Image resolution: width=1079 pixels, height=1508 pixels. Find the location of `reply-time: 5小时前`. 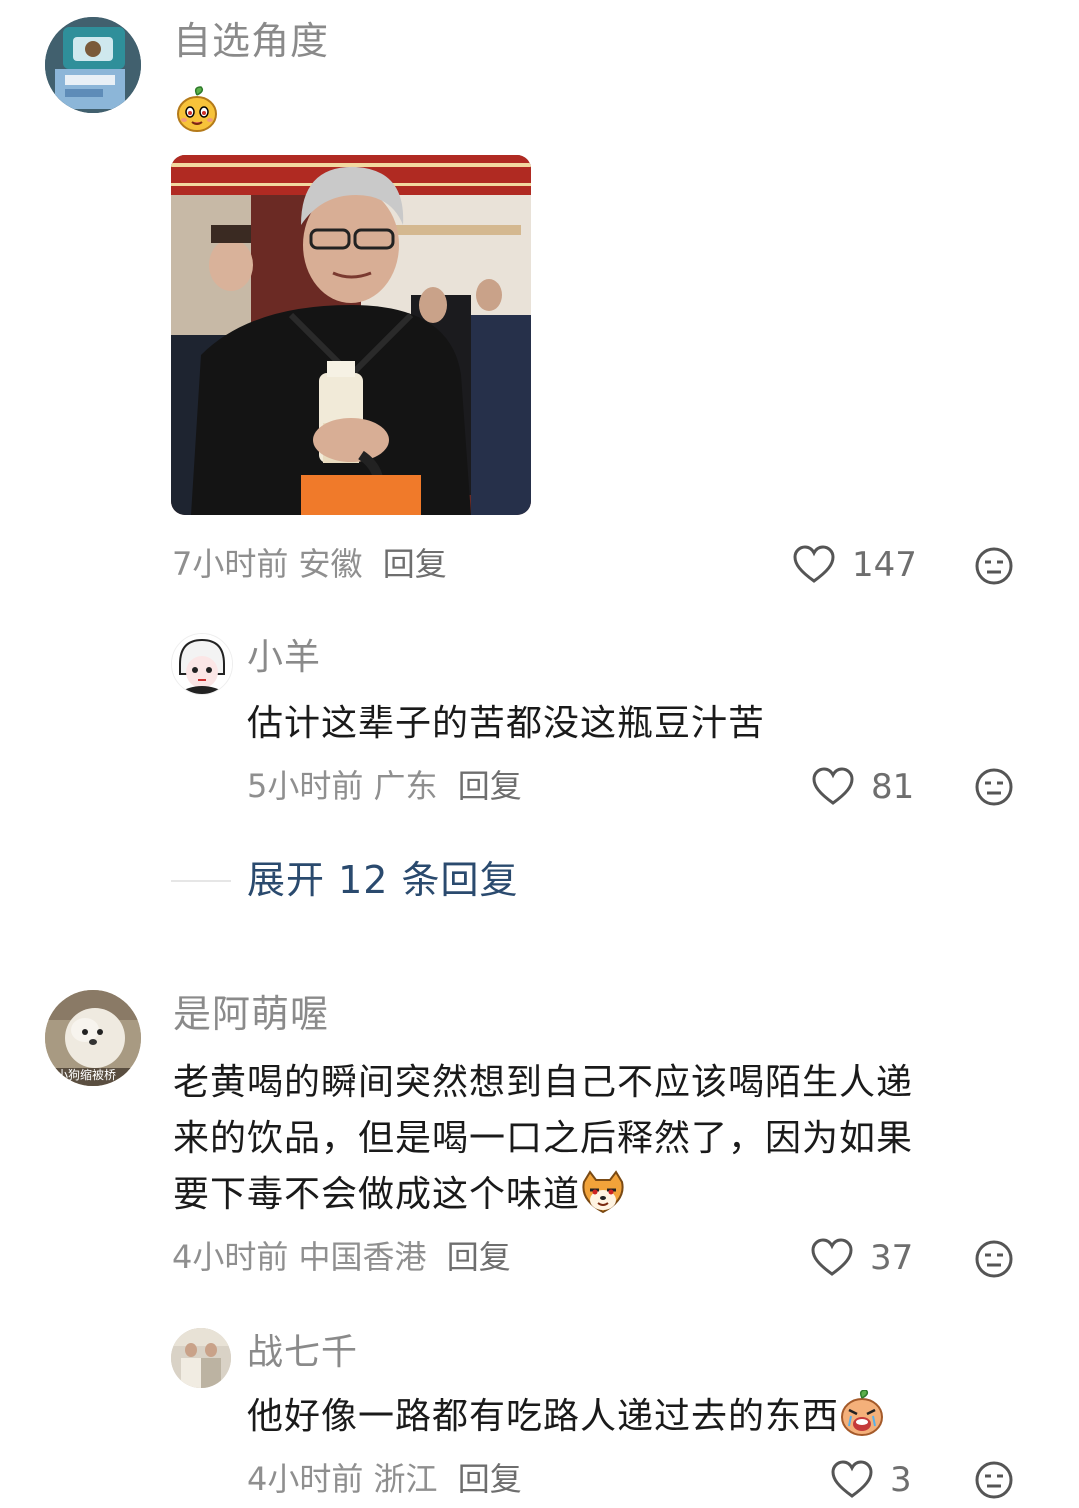

reply-time: 5小时前 is located at coordinates (305, 786).